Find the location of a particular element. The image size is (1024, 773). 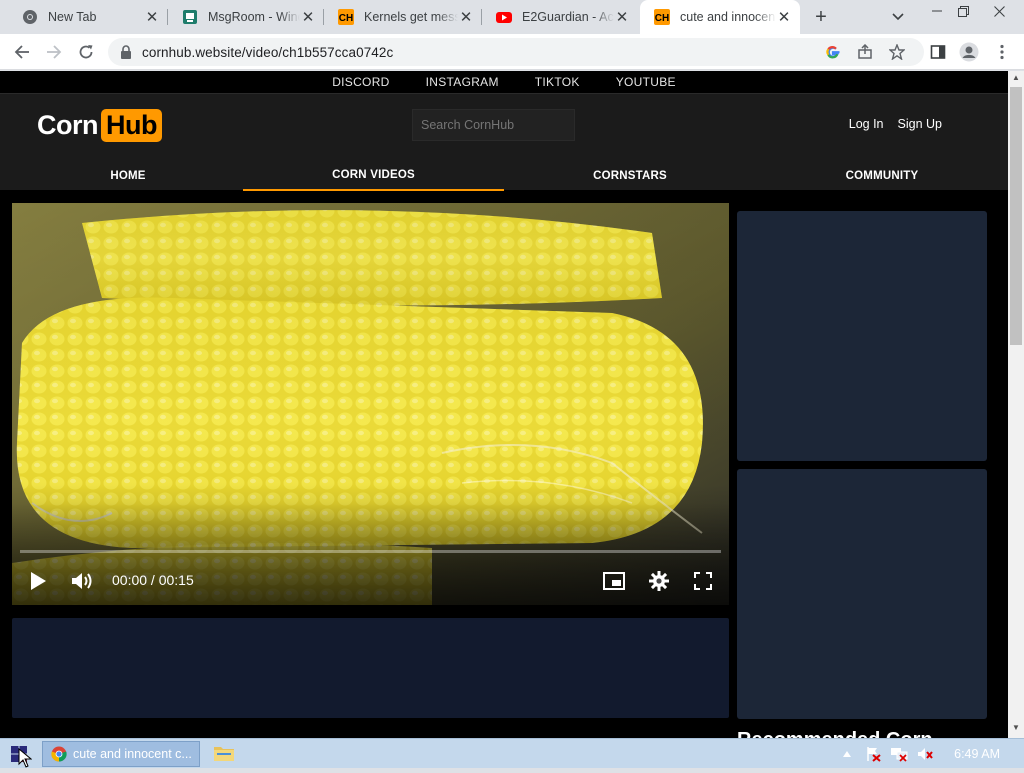

new-tab-button: + is located at coordinates (821, 17).